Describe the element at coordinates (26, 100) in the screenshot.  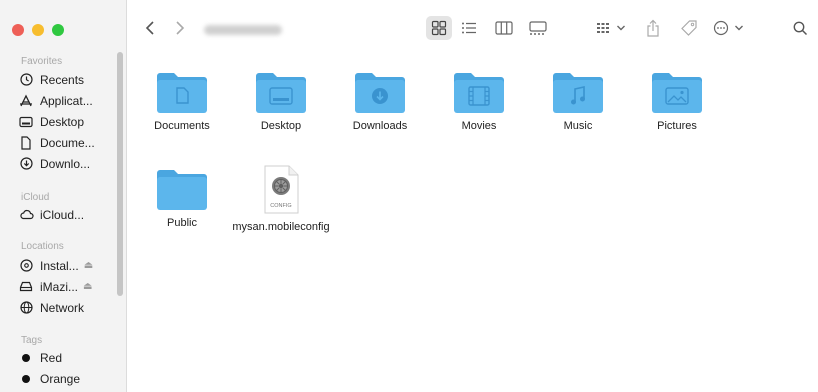
I see `applications-icon` at that location.